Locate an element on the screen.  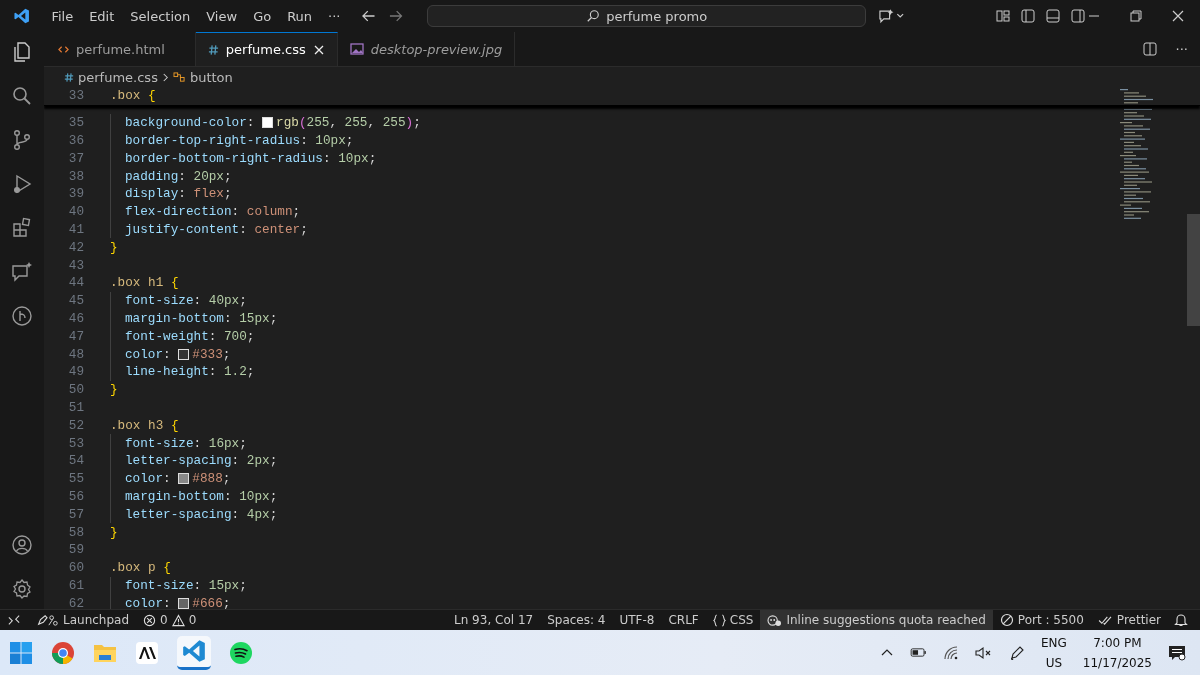
scrollbar-thumb is located at coordinates (1193, 270).